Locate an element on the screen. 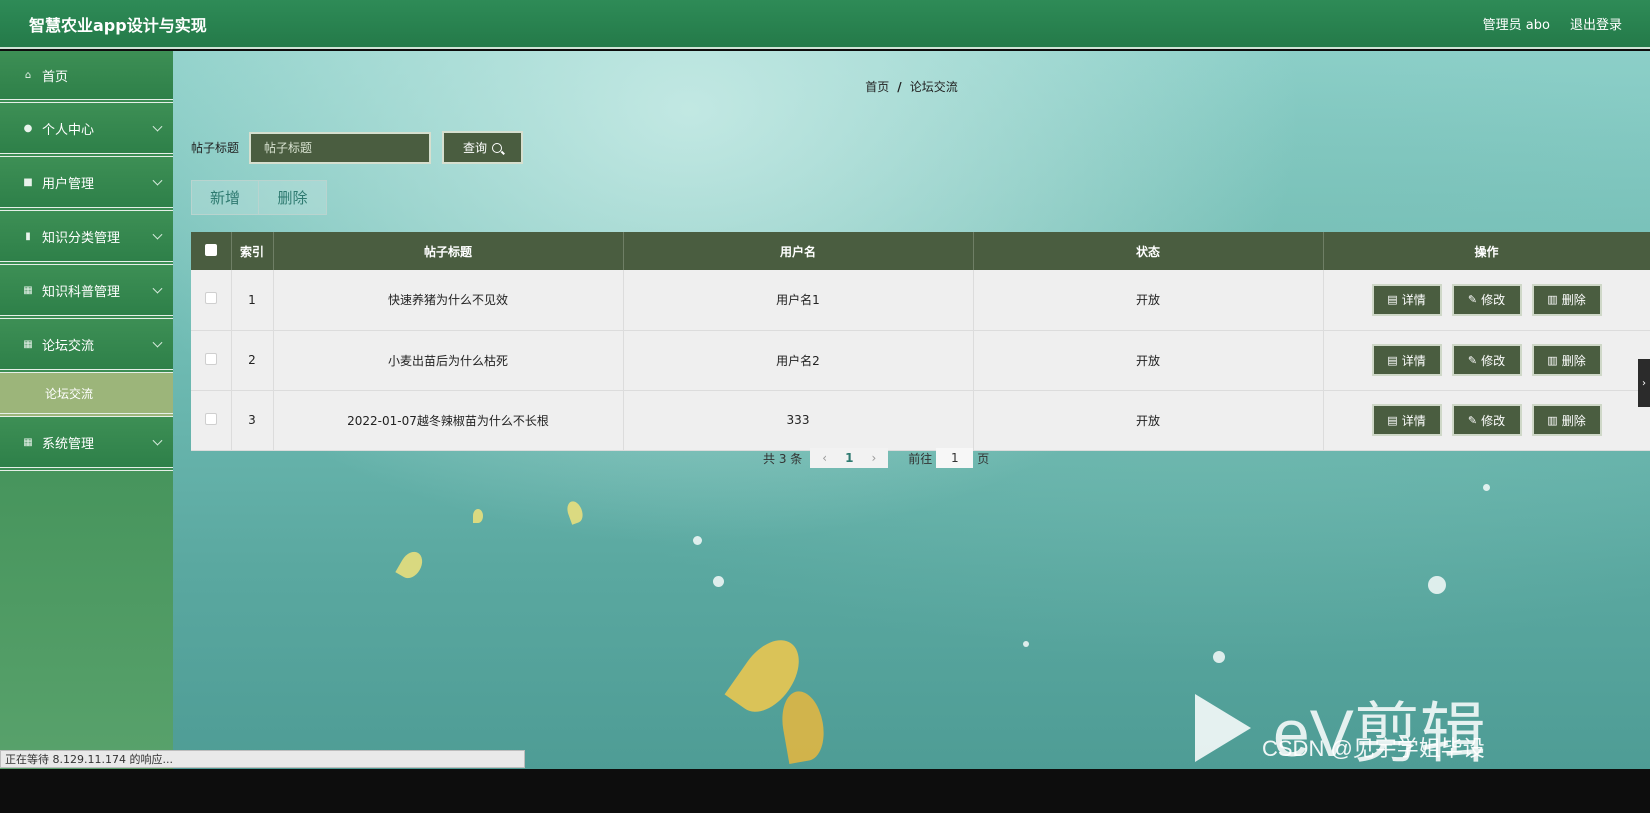 This screenshot has width=1650, height=813. search-icon is located at coordinates (497, 147).